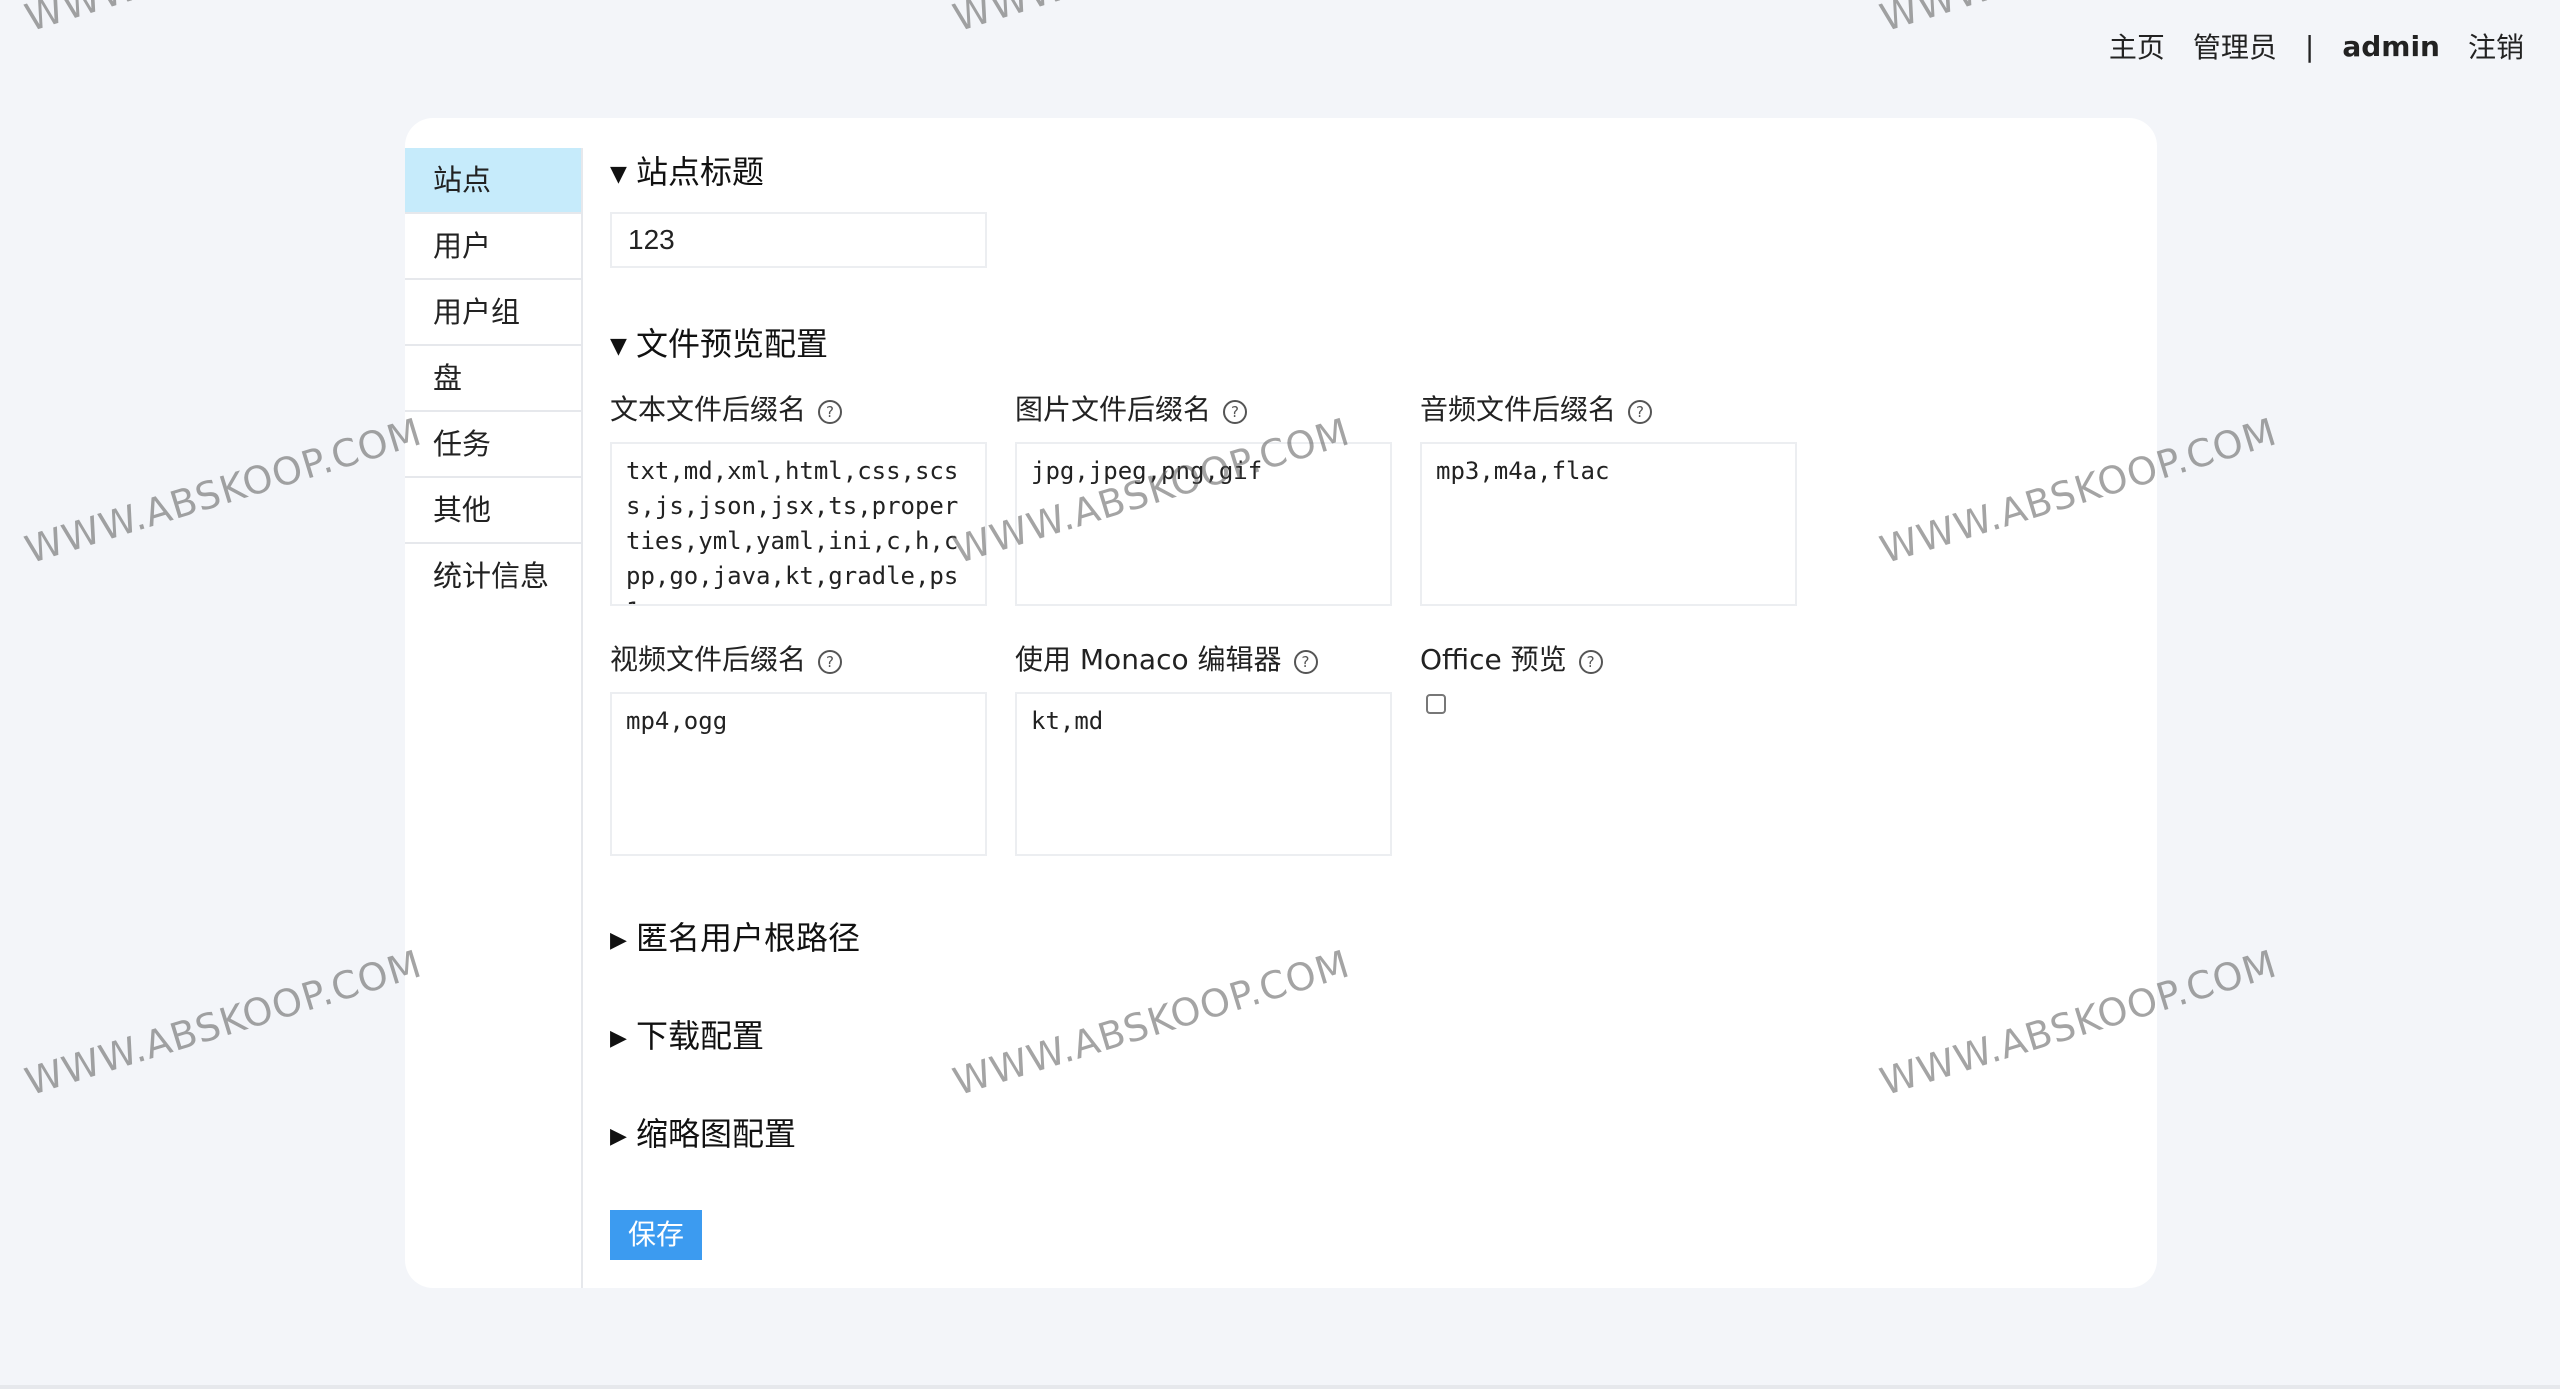  I want to click on video-ext-field: 视频文件后缀名? mp4,ogg, so click(812, 748).